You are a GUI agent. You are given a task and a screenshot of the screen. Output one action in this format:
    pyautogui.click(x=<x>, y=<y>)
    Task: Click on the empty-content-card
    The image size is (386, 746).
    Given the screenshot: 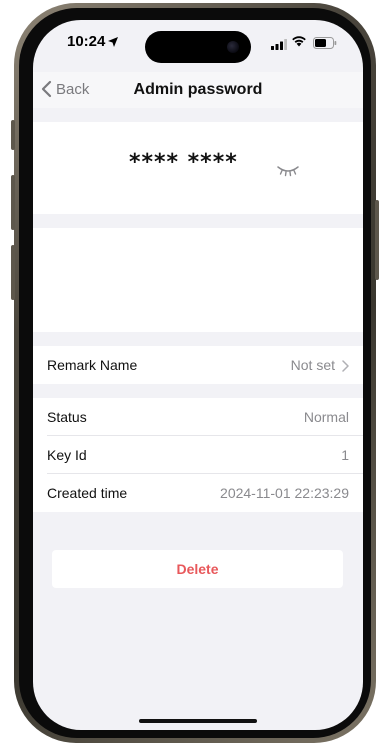 What is the action you would take?
    pyautogui.click(x=198, y=280)
    